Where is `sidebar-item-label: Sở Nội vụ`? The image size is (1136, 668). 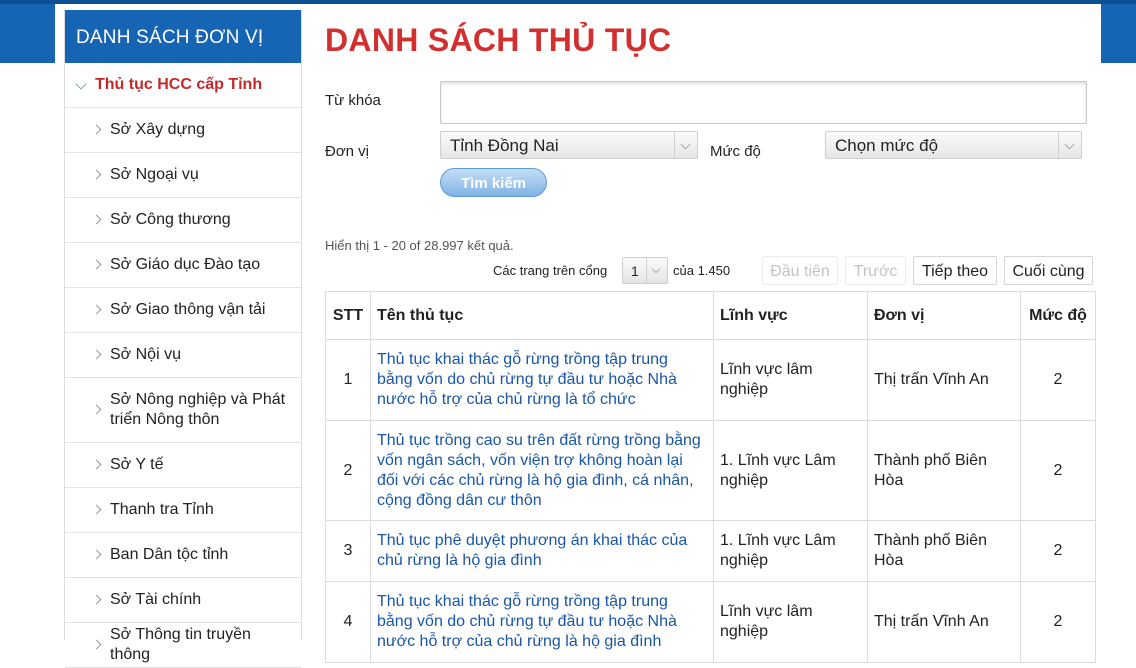
sidebar-item-label: Sở Nội vụ is located at coordinates (145, 354).